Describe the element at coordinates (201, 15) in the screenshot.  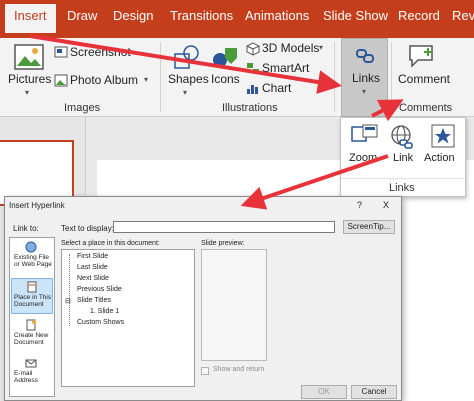
I see `tab-transitions: Transitions` at that location.